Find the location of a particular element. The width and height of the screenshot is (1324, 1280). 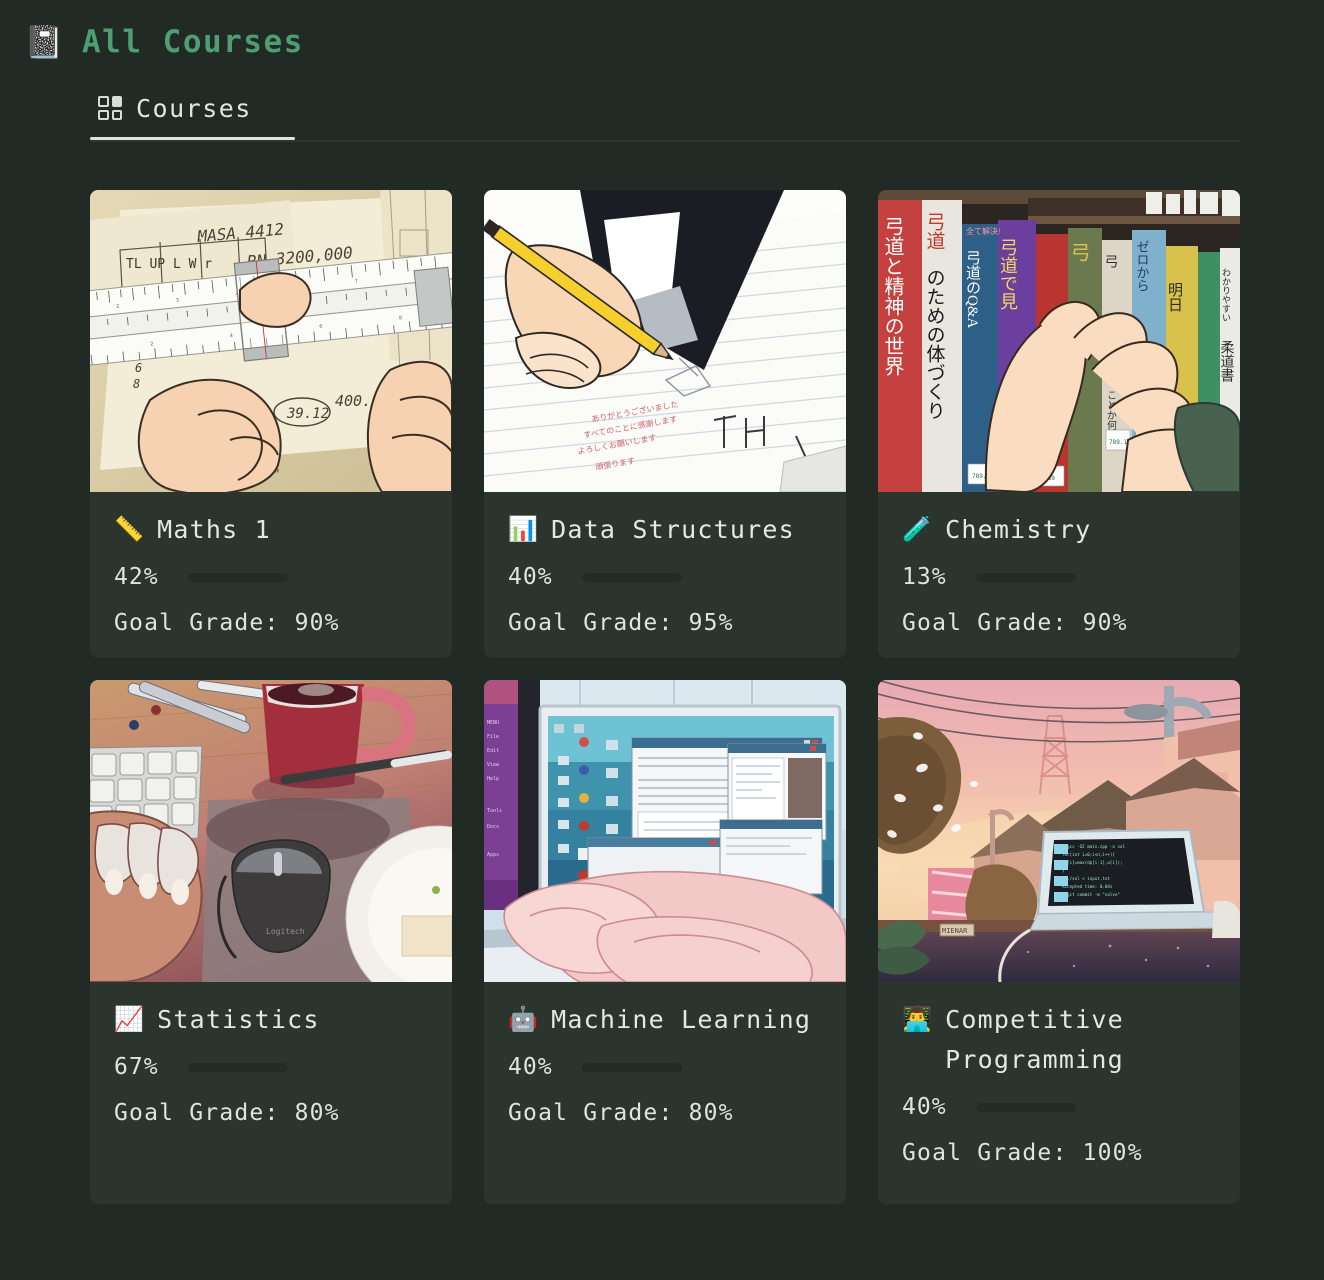

svg-text: 4 is located at coordinates (232, 336).